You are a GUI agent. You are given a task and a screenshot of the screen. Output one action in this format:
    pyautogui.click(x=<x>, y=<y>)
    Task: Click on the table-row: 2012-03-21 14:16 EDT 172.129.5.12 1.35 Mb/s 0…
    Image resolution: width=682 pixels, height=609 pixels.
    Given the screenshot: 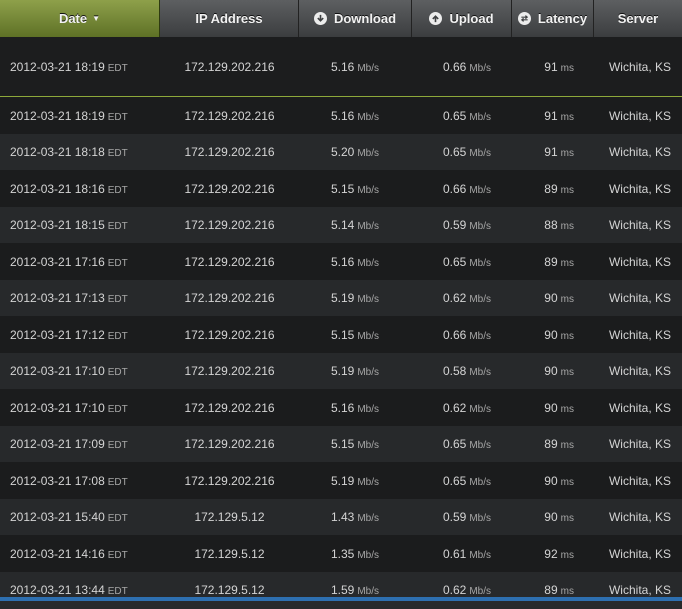 What is the action you would take?
    pyautogui.click(x=341, y=553)
    